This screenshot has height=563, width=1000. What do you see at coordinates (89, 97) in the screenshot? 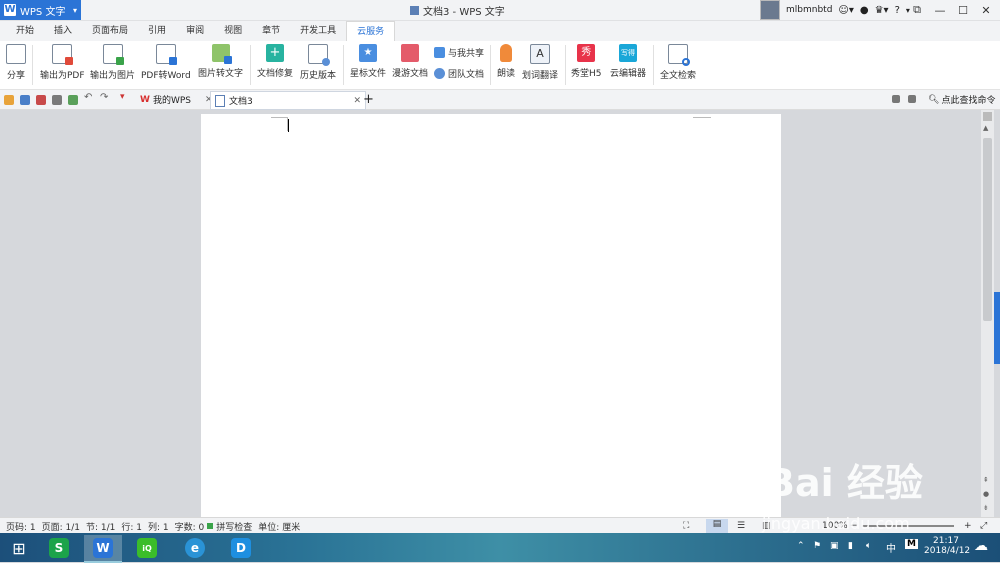
I see `undo-icon: ↶` at bounding box center [89, 97].